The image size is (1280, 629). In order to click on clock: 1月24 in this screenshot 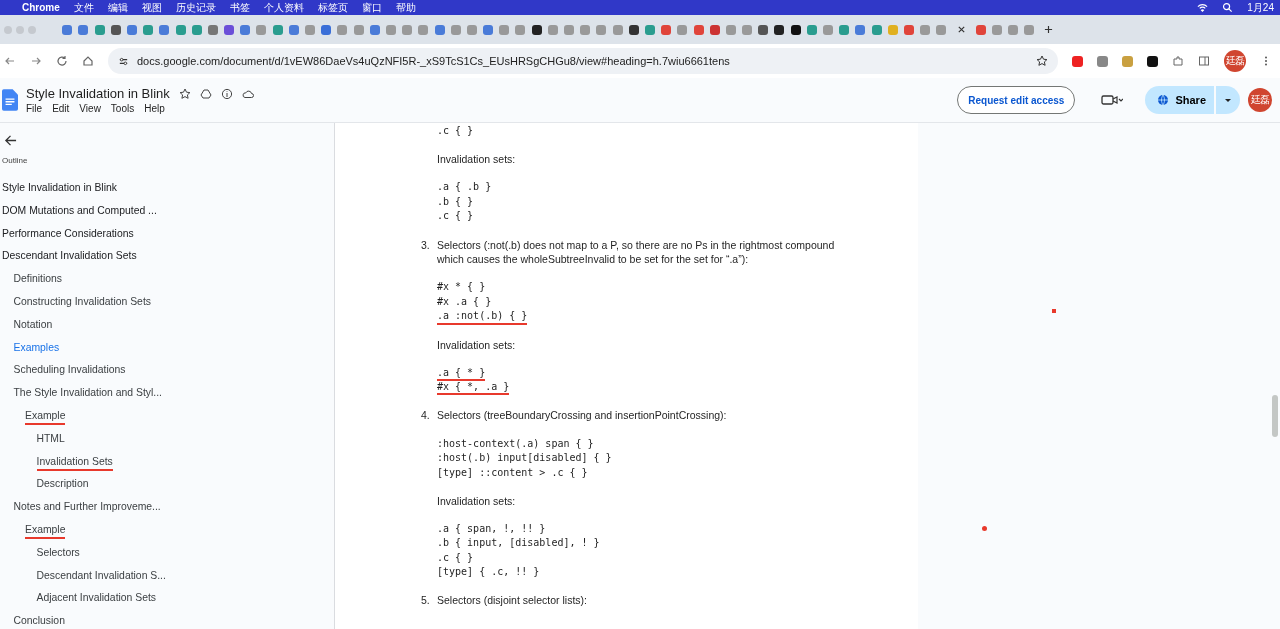, I will do `click(1260, 8)`.